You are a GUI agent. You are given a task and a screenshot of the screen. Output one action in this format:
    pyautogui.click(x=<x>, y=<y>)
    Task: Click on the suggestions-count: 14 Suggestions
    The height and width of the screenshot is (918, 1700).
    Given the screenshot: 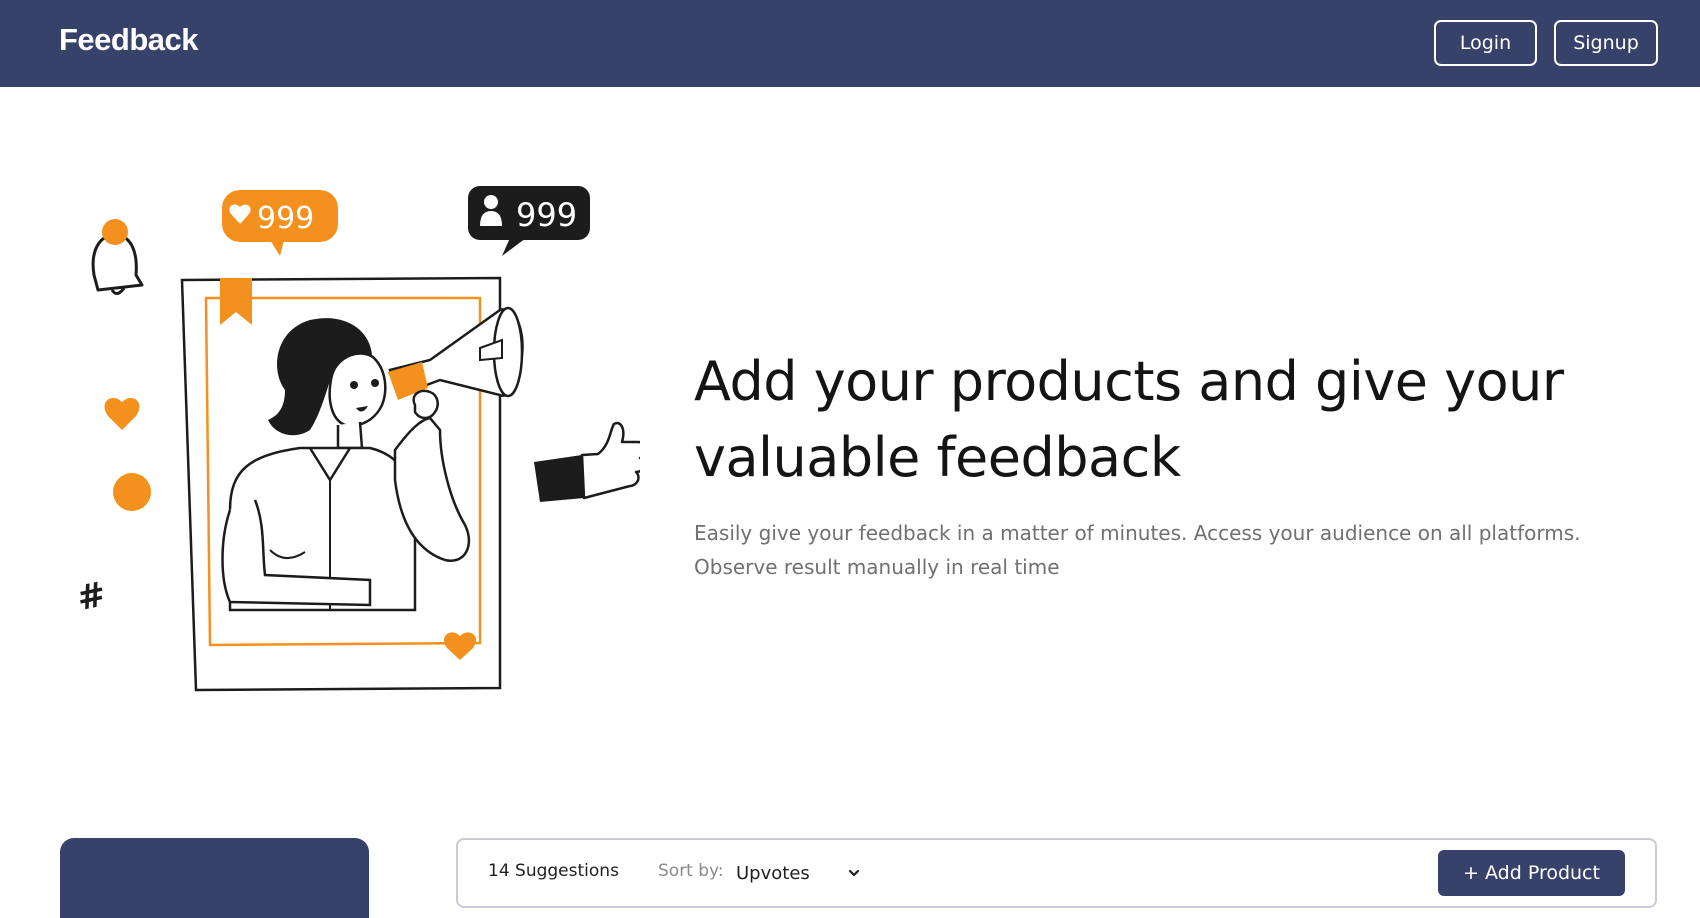 What is the action you would take?
    pyautogui.click(x=553, y=871)
    